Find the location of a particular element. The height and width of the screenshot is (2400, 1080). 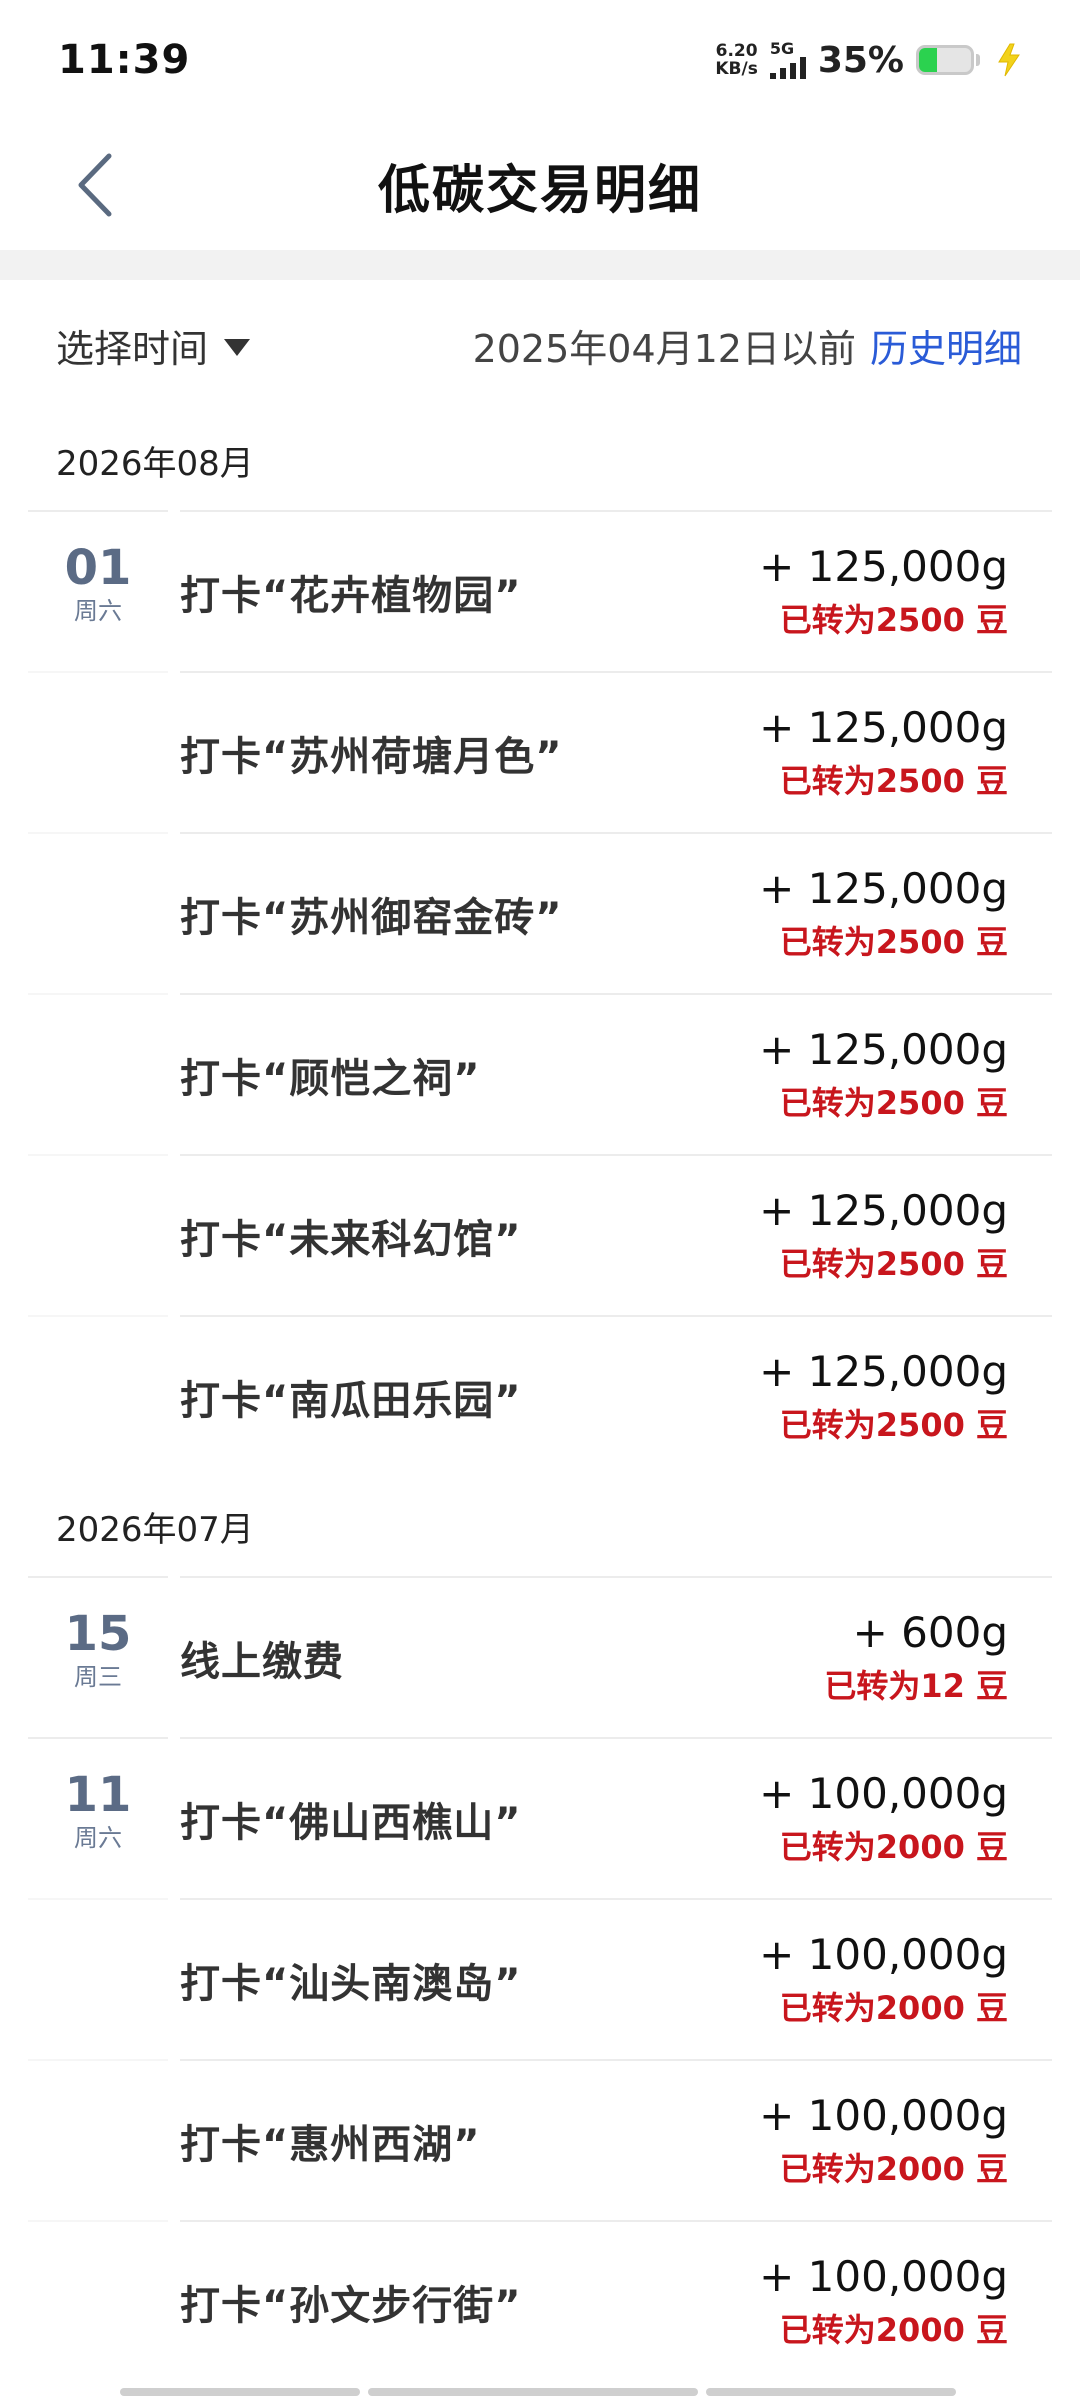

transaction-row: 打卡“顾恺之祠” + 125,000g 已转为2500 豆 is located at coordinates (540, 1073).